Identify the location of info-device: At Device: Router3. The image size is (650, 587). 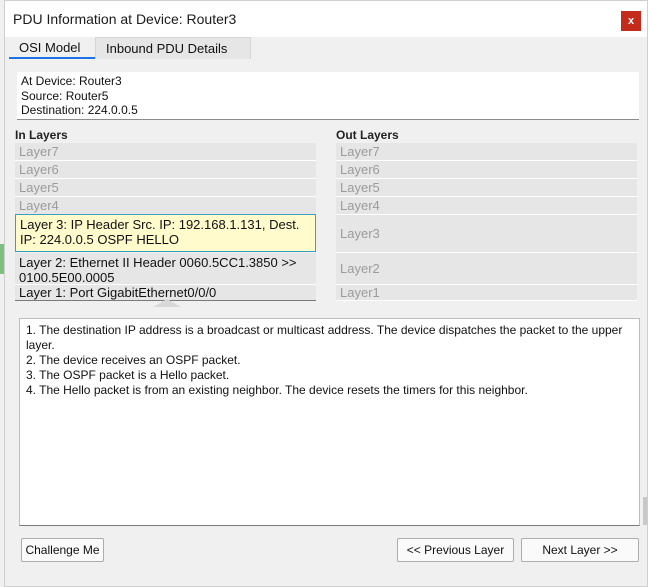
(71, 81).